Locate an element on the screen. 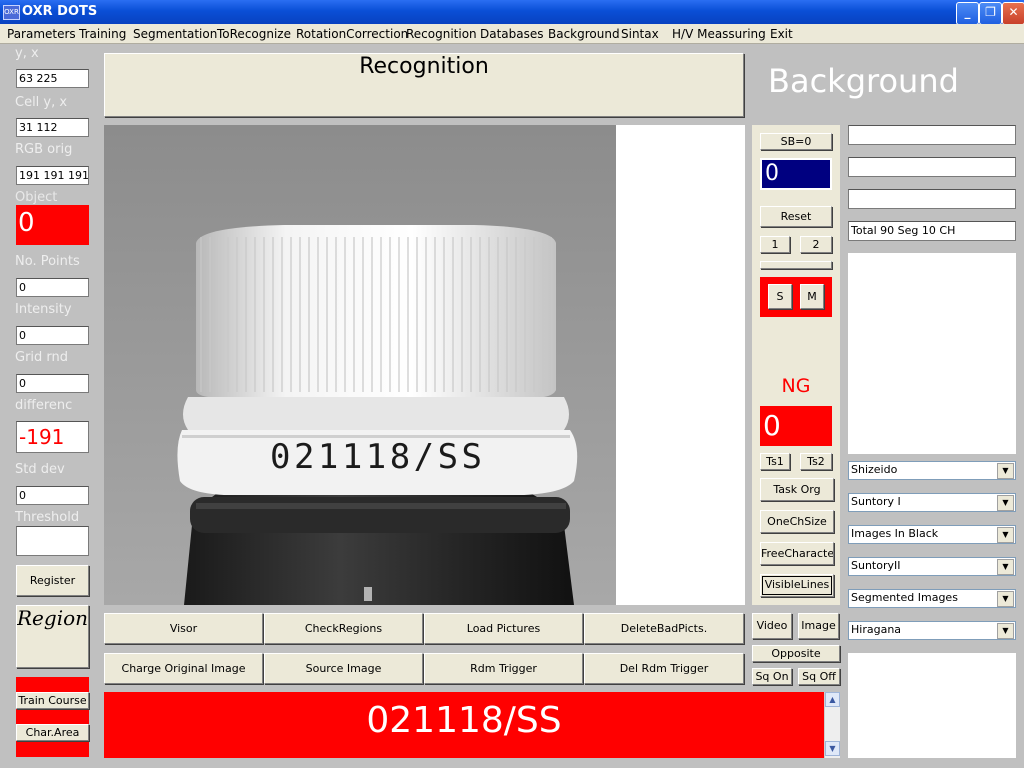 The image size is (1024, 768). std-field: 0 is located at coordinates (52, 495).